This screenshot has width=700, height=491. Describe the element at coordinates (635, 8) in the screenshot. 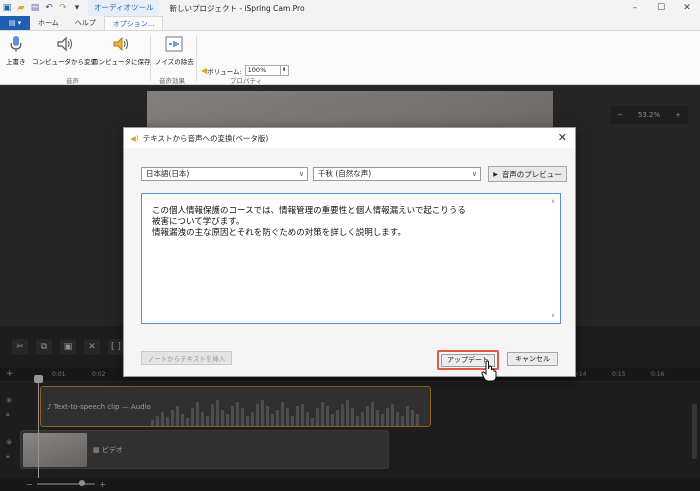

I see `minimize-icon: –` at that location.